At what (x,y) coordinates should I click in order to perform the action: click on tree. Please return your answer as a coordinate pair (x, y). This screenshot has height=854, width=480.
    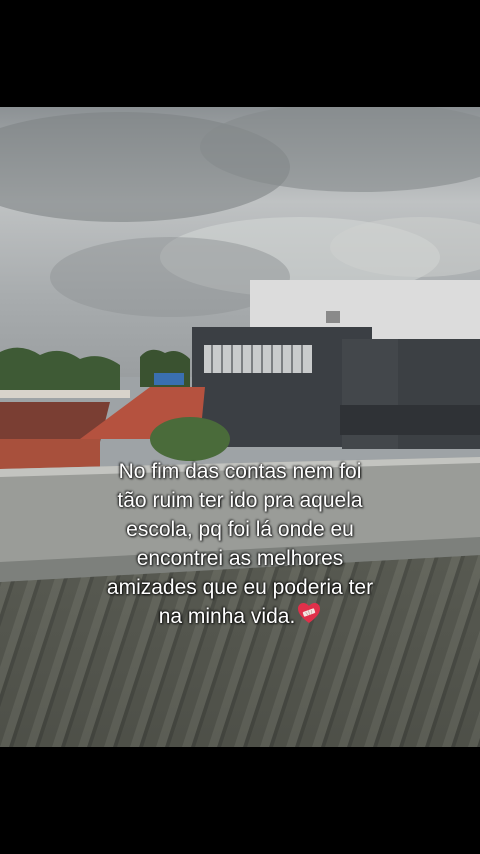
    Looking at the image, I should click on (190, 439).